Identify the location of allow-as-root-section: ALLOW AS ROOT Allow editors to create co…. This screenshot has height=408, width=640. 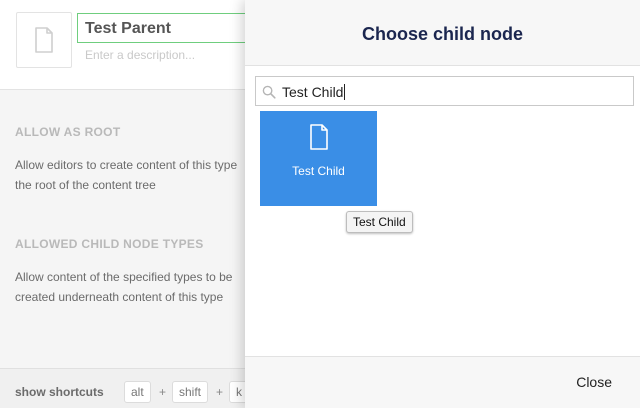
(135, 160).